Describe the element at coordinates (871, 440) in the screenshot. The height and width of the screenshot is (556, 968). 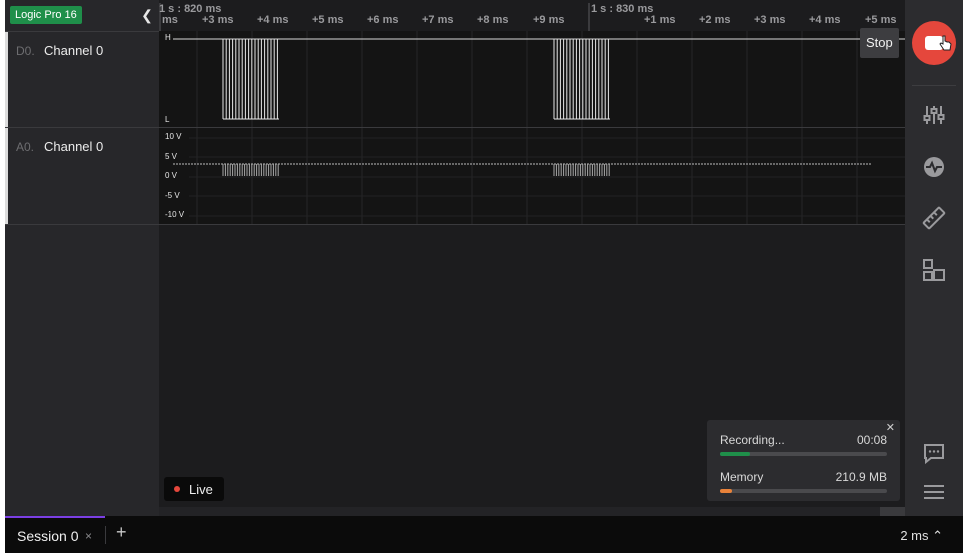
I see `recording-time: 00:08` at that location.